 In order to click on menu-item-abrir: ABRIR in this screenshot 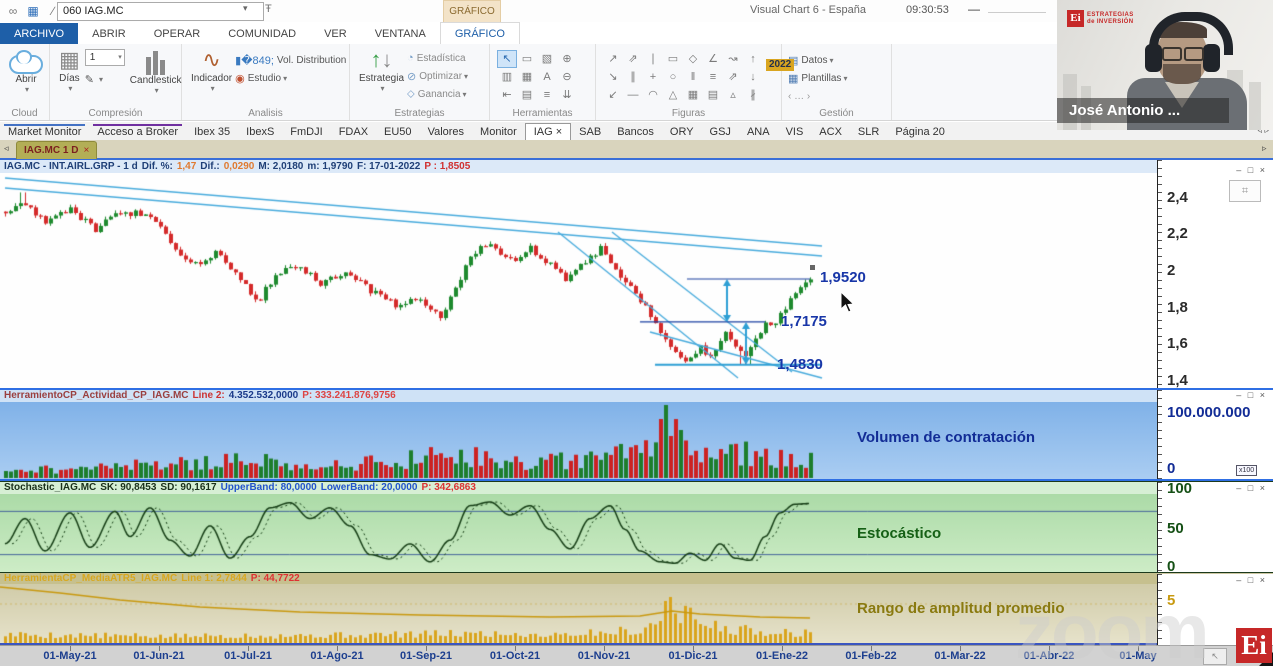, I will do `click(109, 34)`.